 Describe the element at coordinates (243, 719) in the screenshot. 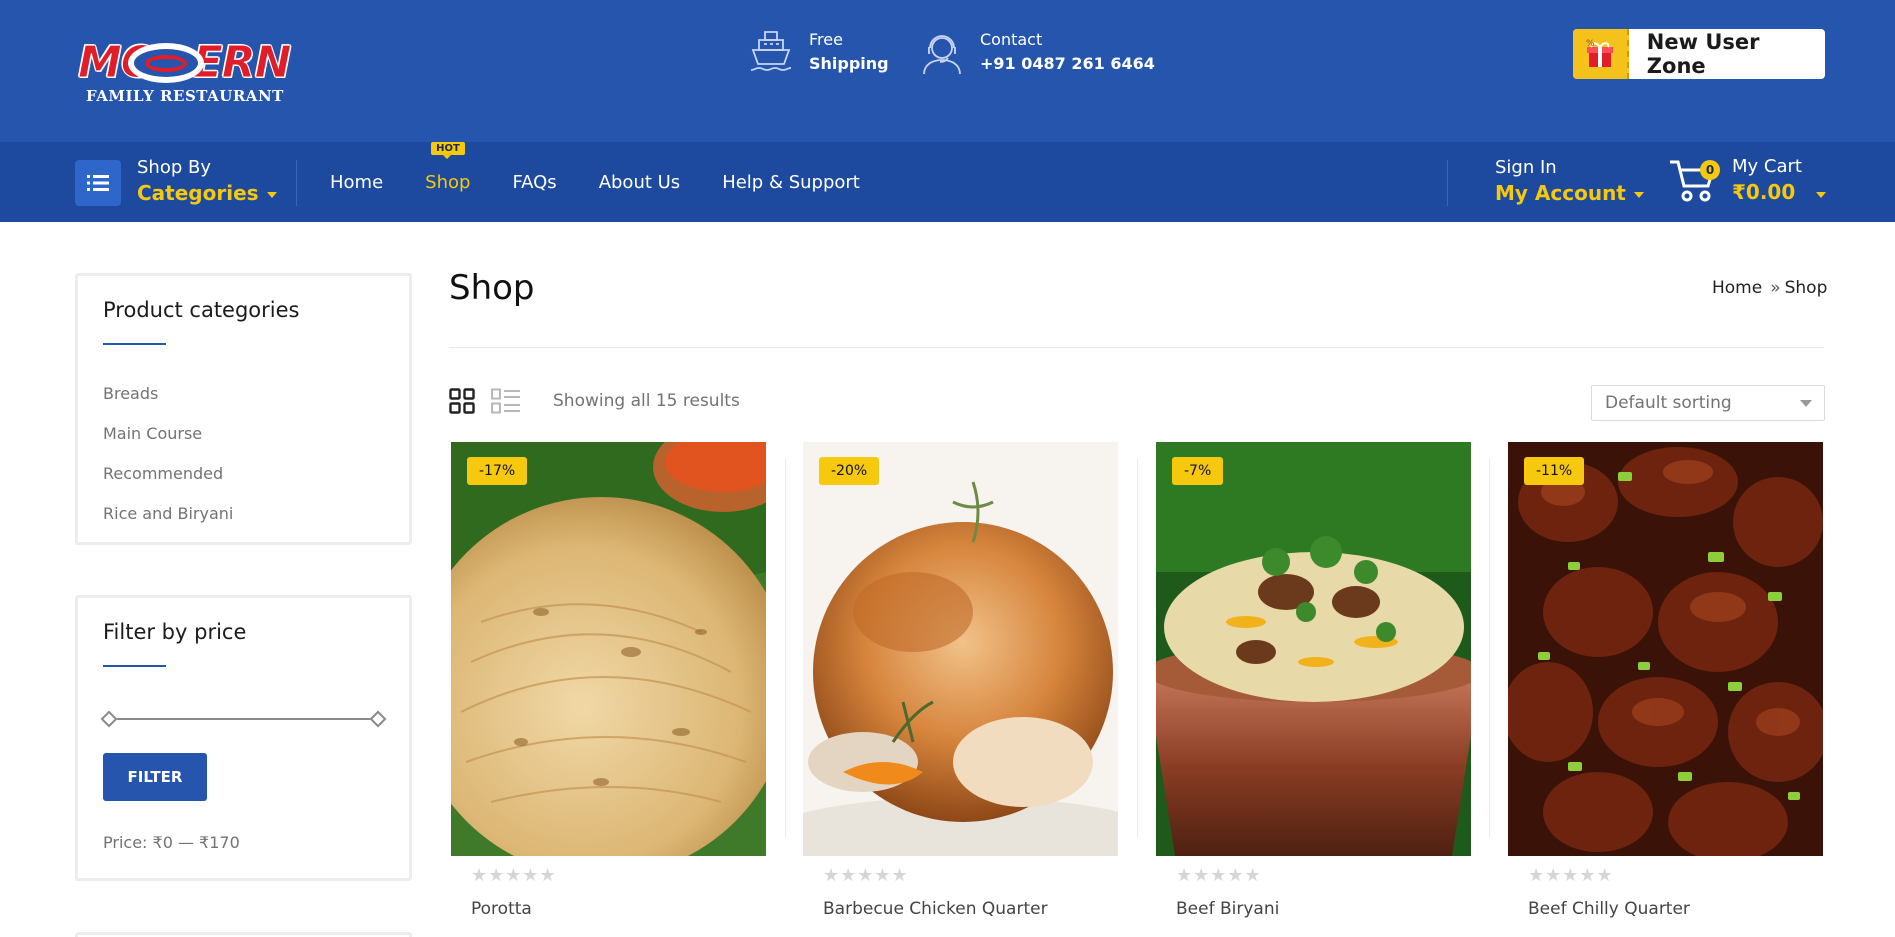

I see `price-range-track` at that location.